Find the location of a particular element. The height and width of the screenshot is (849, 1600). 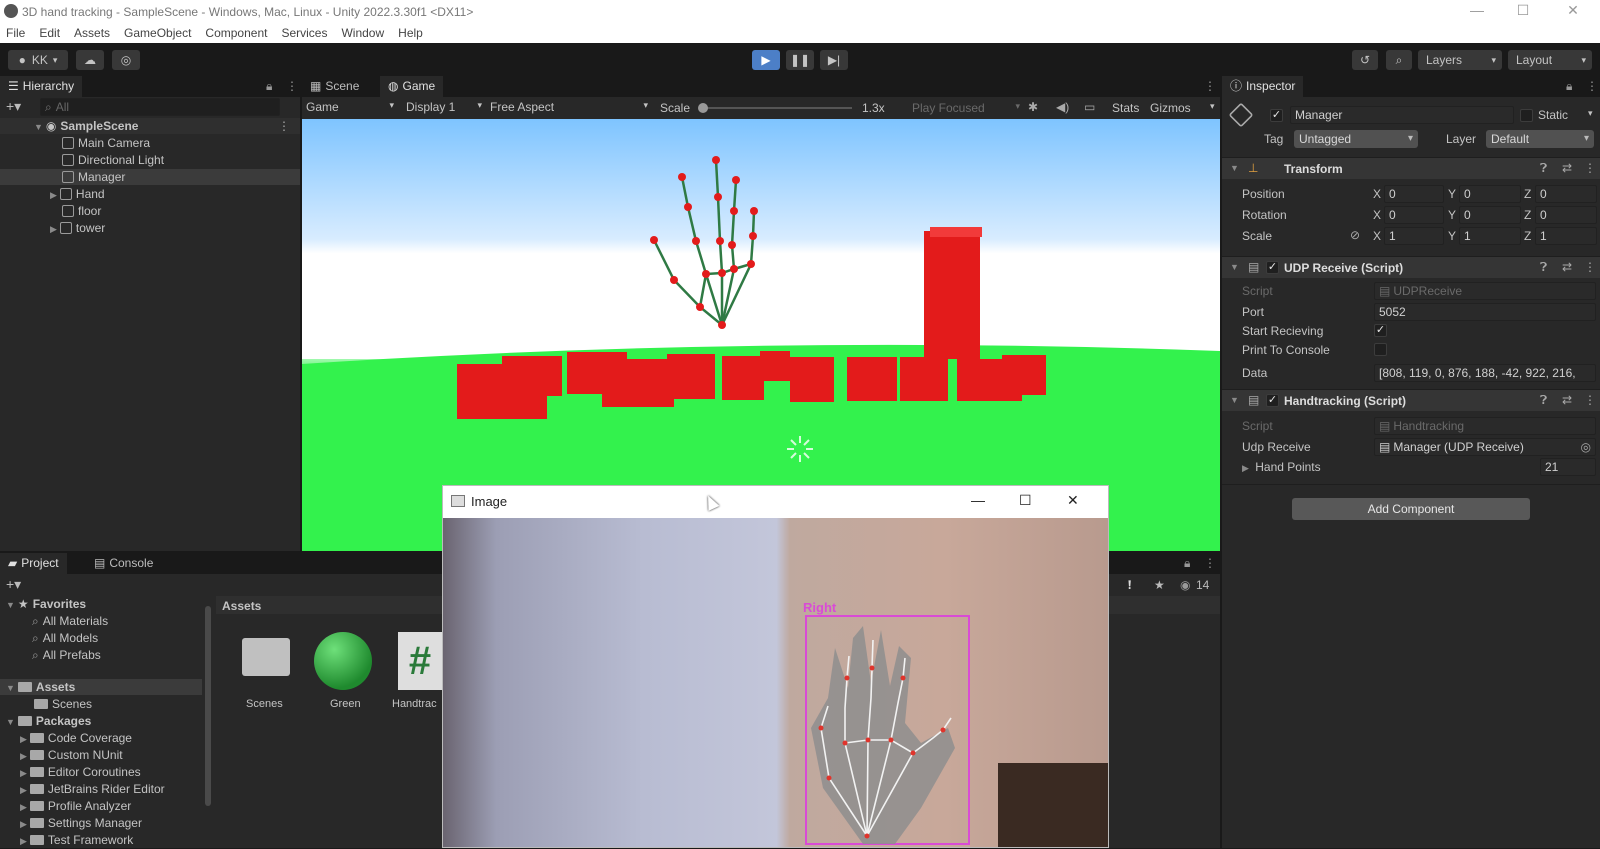

constrain-link-icon: ⊘ is located at coordinates (1355, 235).